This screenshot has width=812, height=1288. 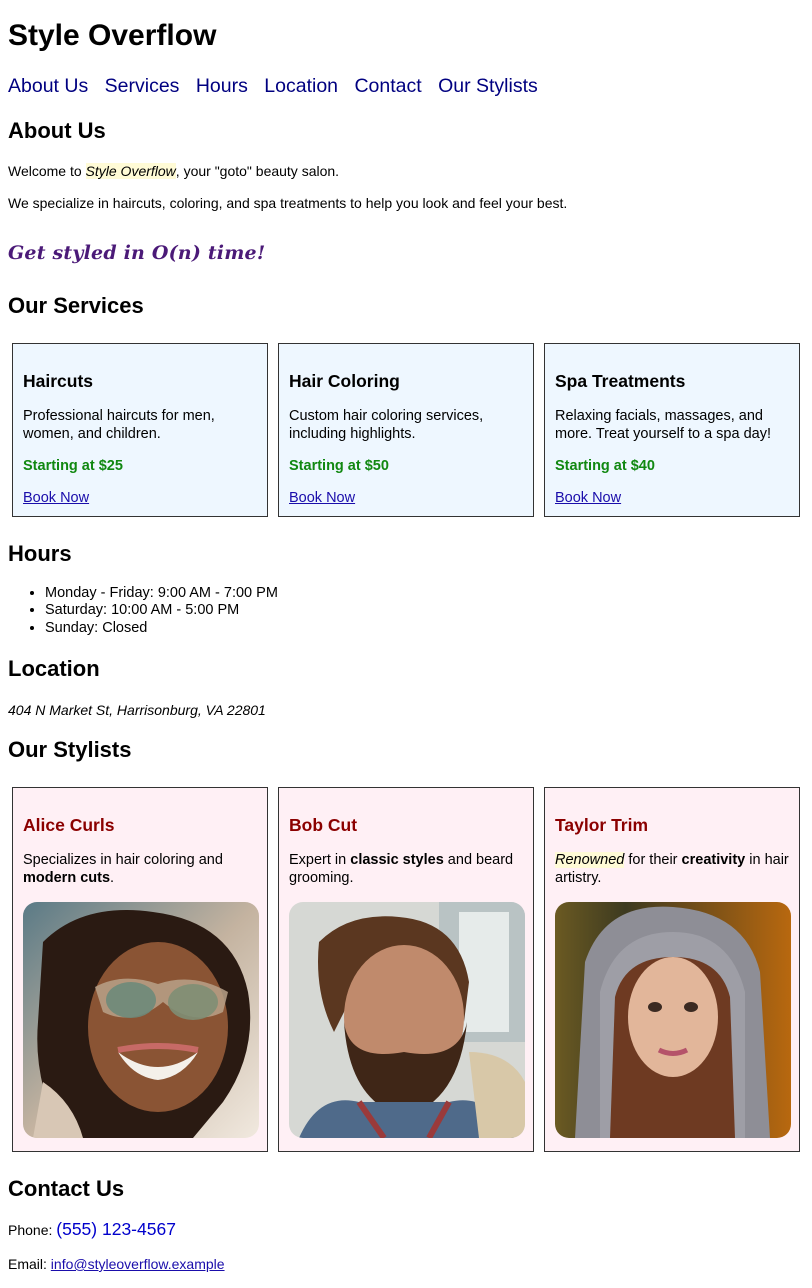 What do you see at coordinates (222, 86) in the screenshot?
I see `nav-hours: Hours` at bounding box center [222, 86].